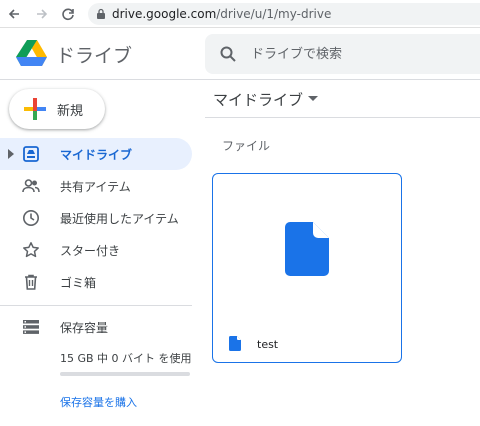 The width and height of the screenshot is (480, 426). Describe the element at coordinates (125, 374) in the screenshot. I see `storage-progress-bar` at that location.